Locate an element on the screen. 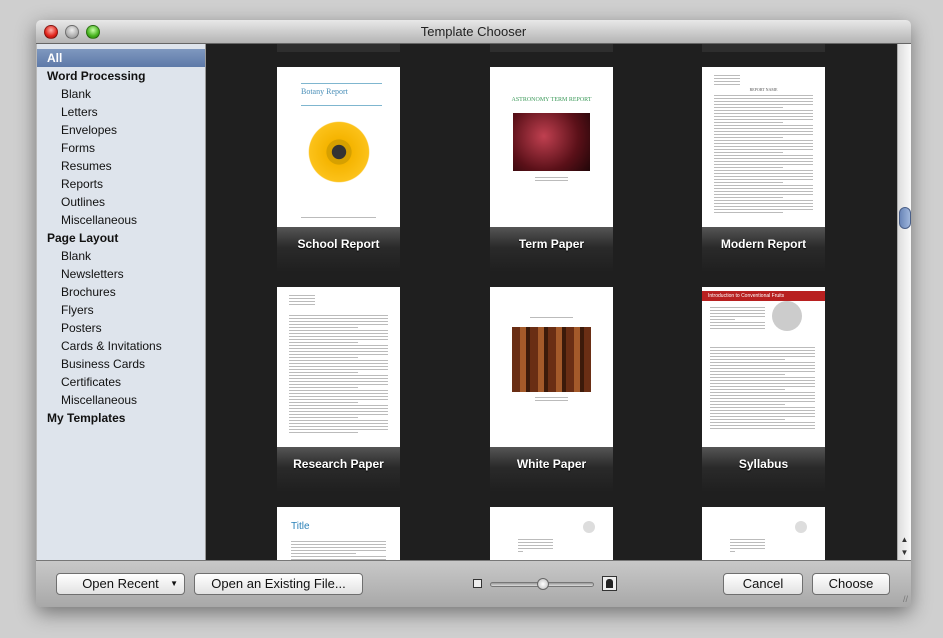 The image size is (943, 638). template-thumbnail: Introduction to Conventional Fruits is located at coordinates (763, 367).